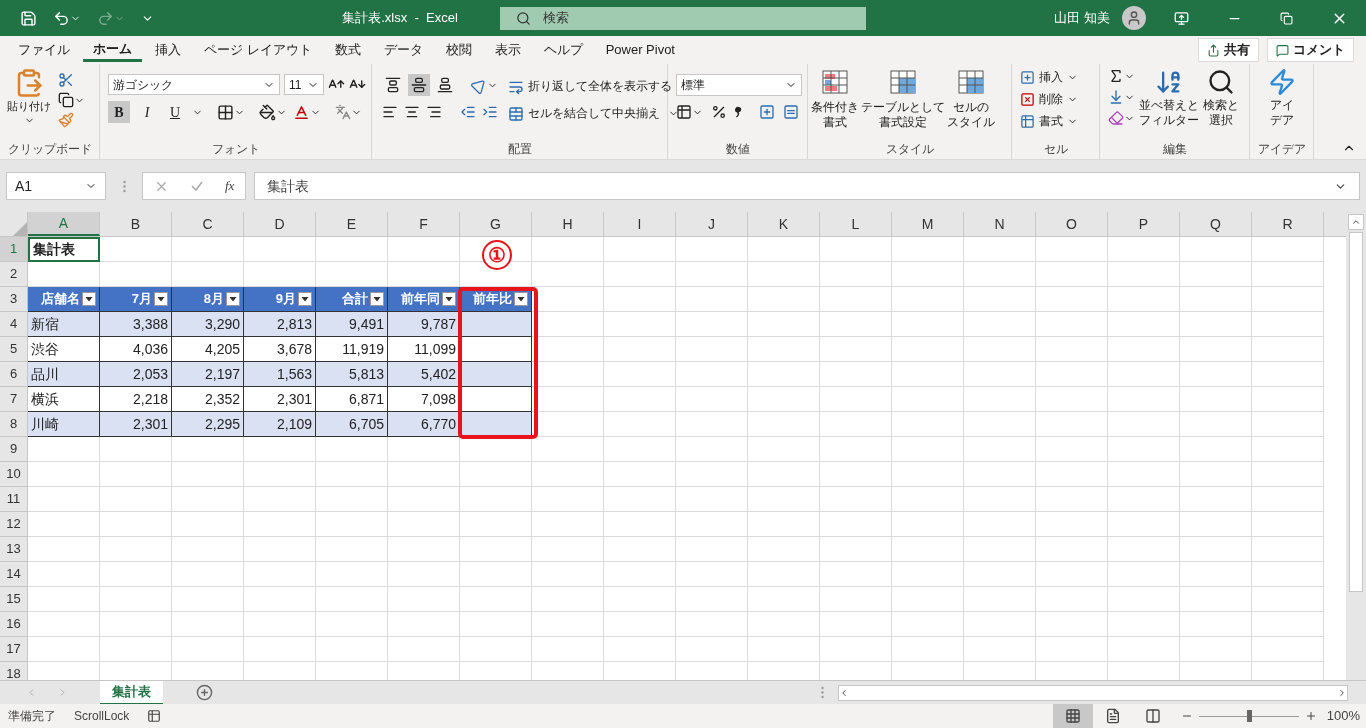 The height and width of the screenshot is (728, 1366). I want to click on column-header: E, so click(352, 224).